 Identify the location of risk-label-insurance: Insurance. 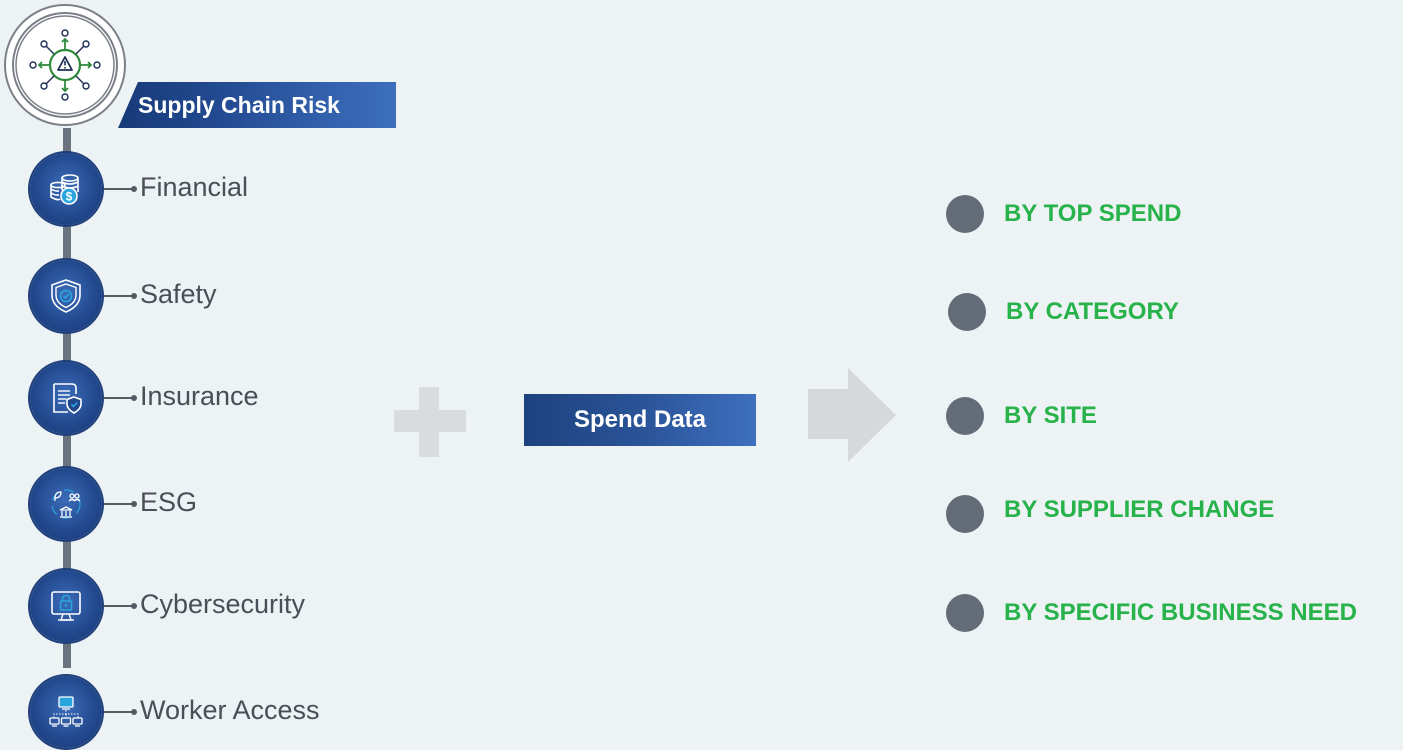
(199, 396).